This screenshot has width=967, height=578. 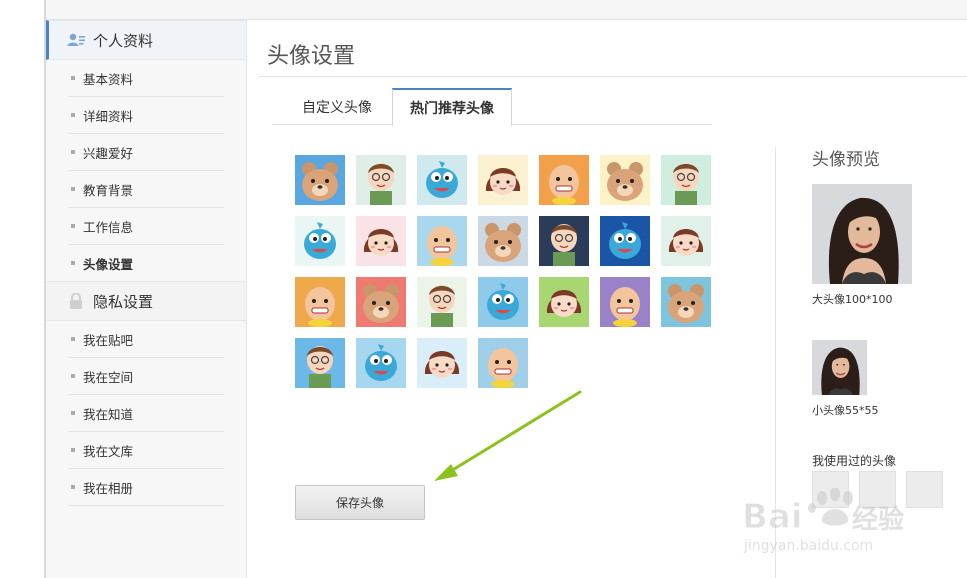 What do you see at coordinates (76, 301) in the screenshot?
I see `lock-icon` at bounding box center [76, 301].